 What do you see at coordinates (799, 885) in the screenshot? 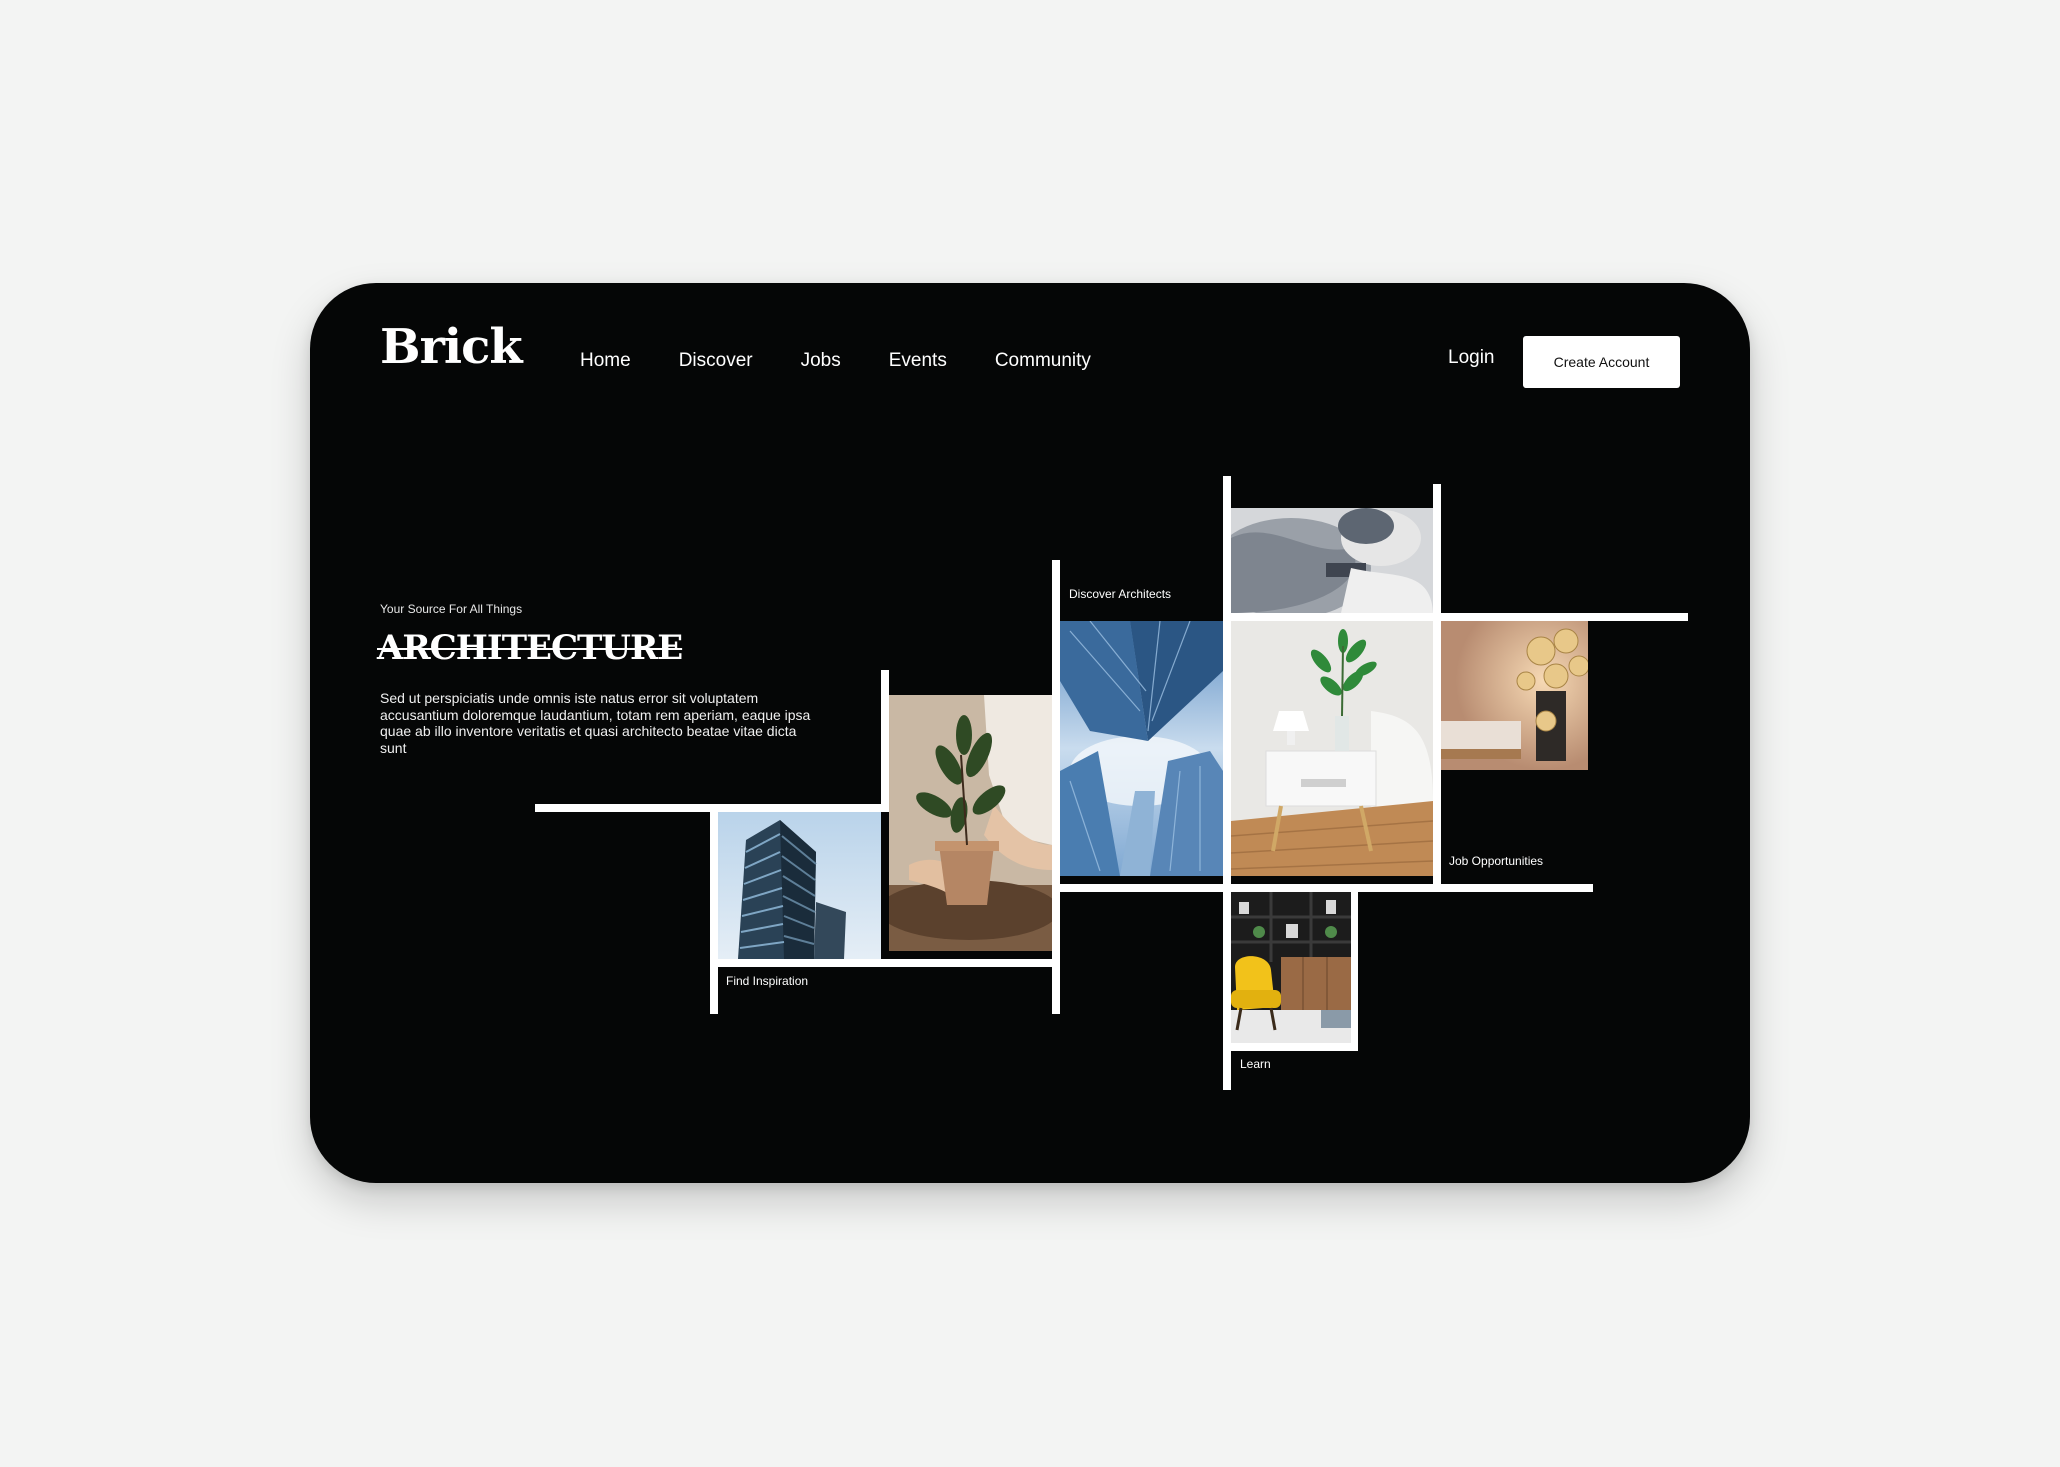
I see `building-facade-image` at bounding box center [799, 885].